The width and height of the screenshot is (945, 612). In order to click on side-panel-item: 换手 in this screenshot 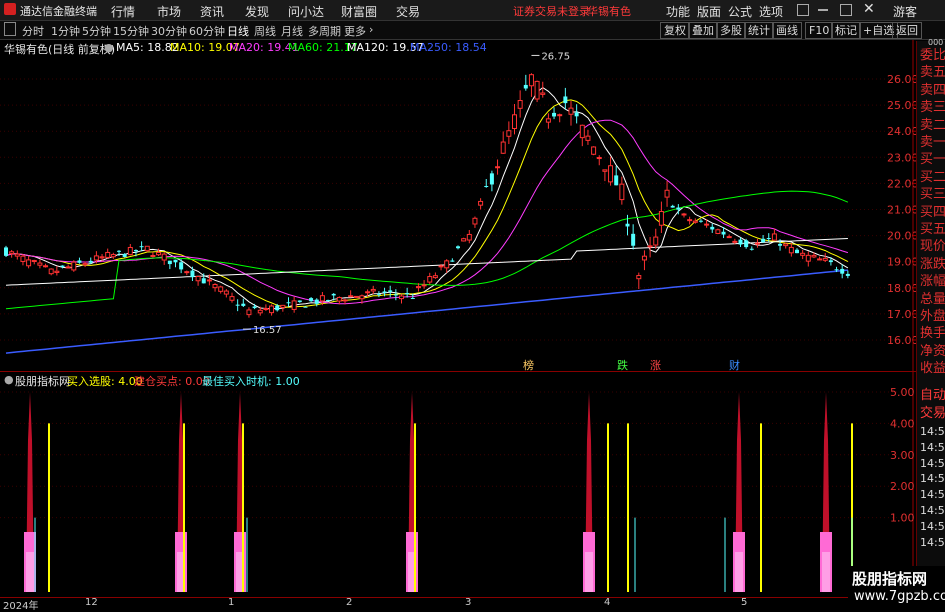, I will do `click(932, 334)`.